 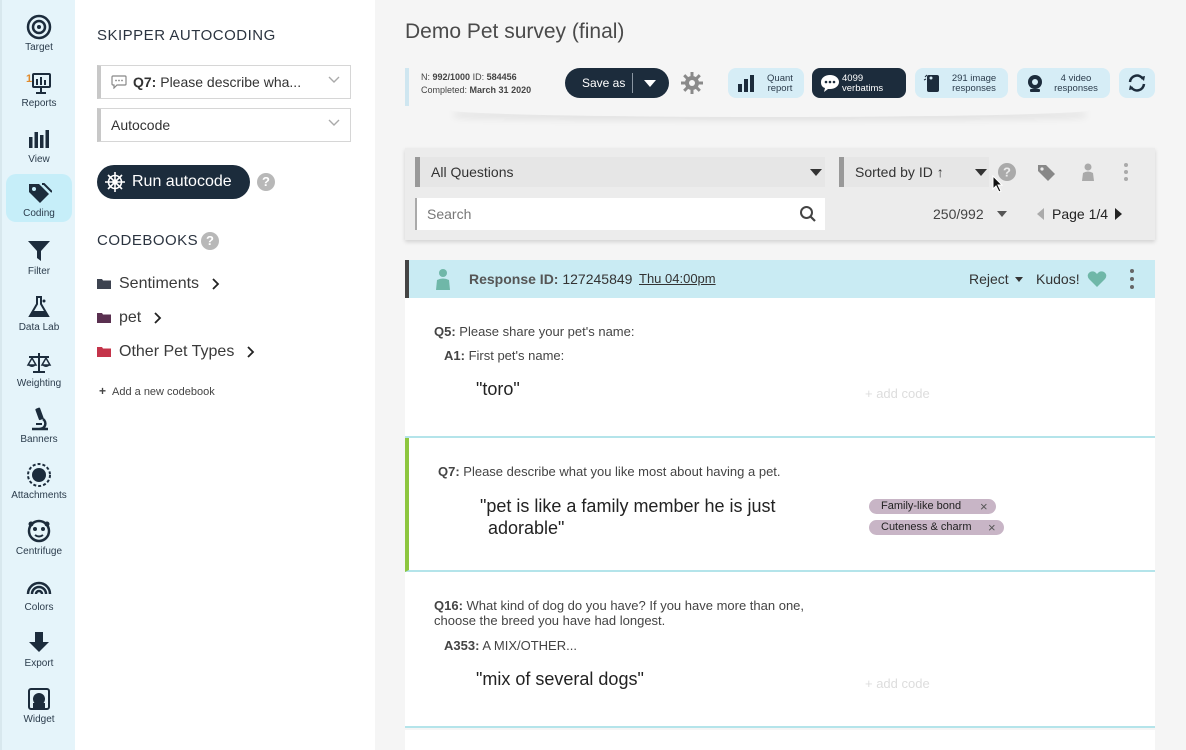 I want to click on quant-report-label: Quant report, so click(x=780, y=83).